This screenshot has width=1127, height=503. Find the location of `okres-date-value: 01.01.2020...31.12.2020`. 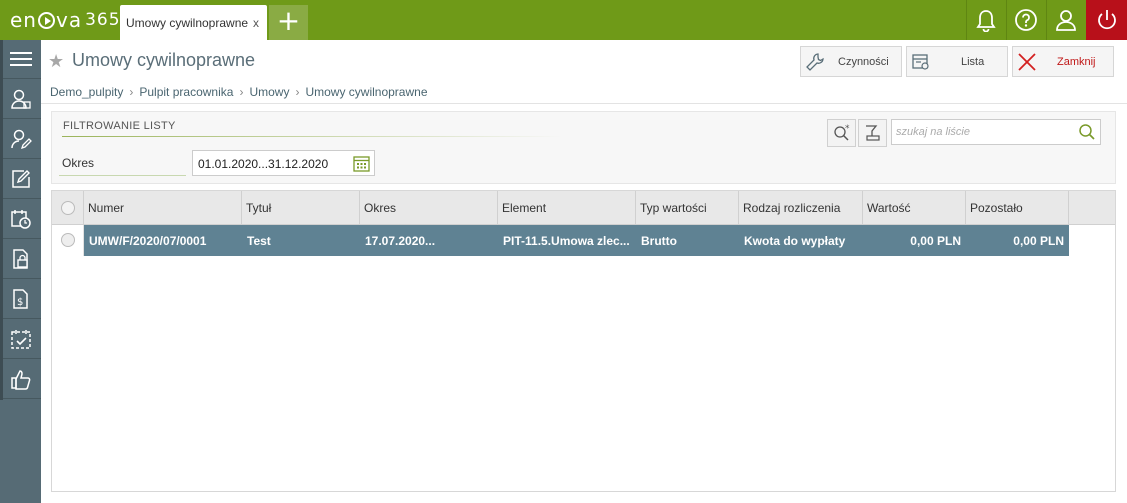

okres-date-value: 01.01.2020...31.12.2020 is located at coordinates (263, 164).